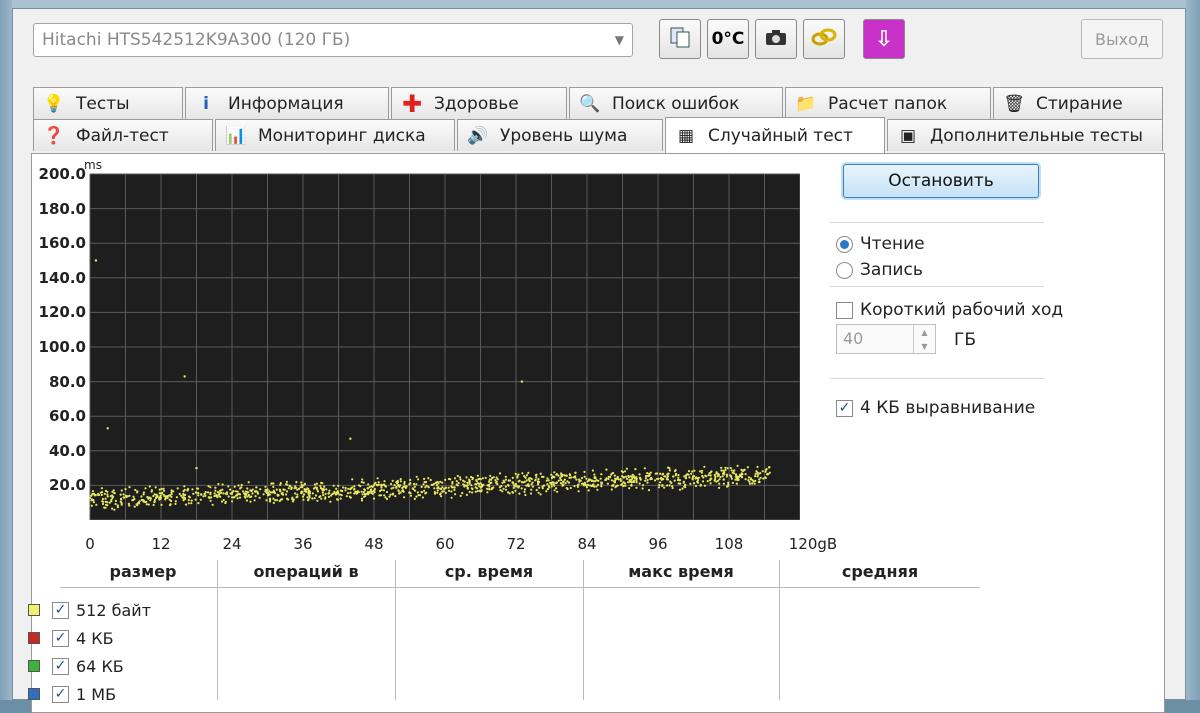 The height and width of the screenshot is (713, 1200). I want to click on short-stroke-size-input: 40 ▲ ▼, so click(886, 339).